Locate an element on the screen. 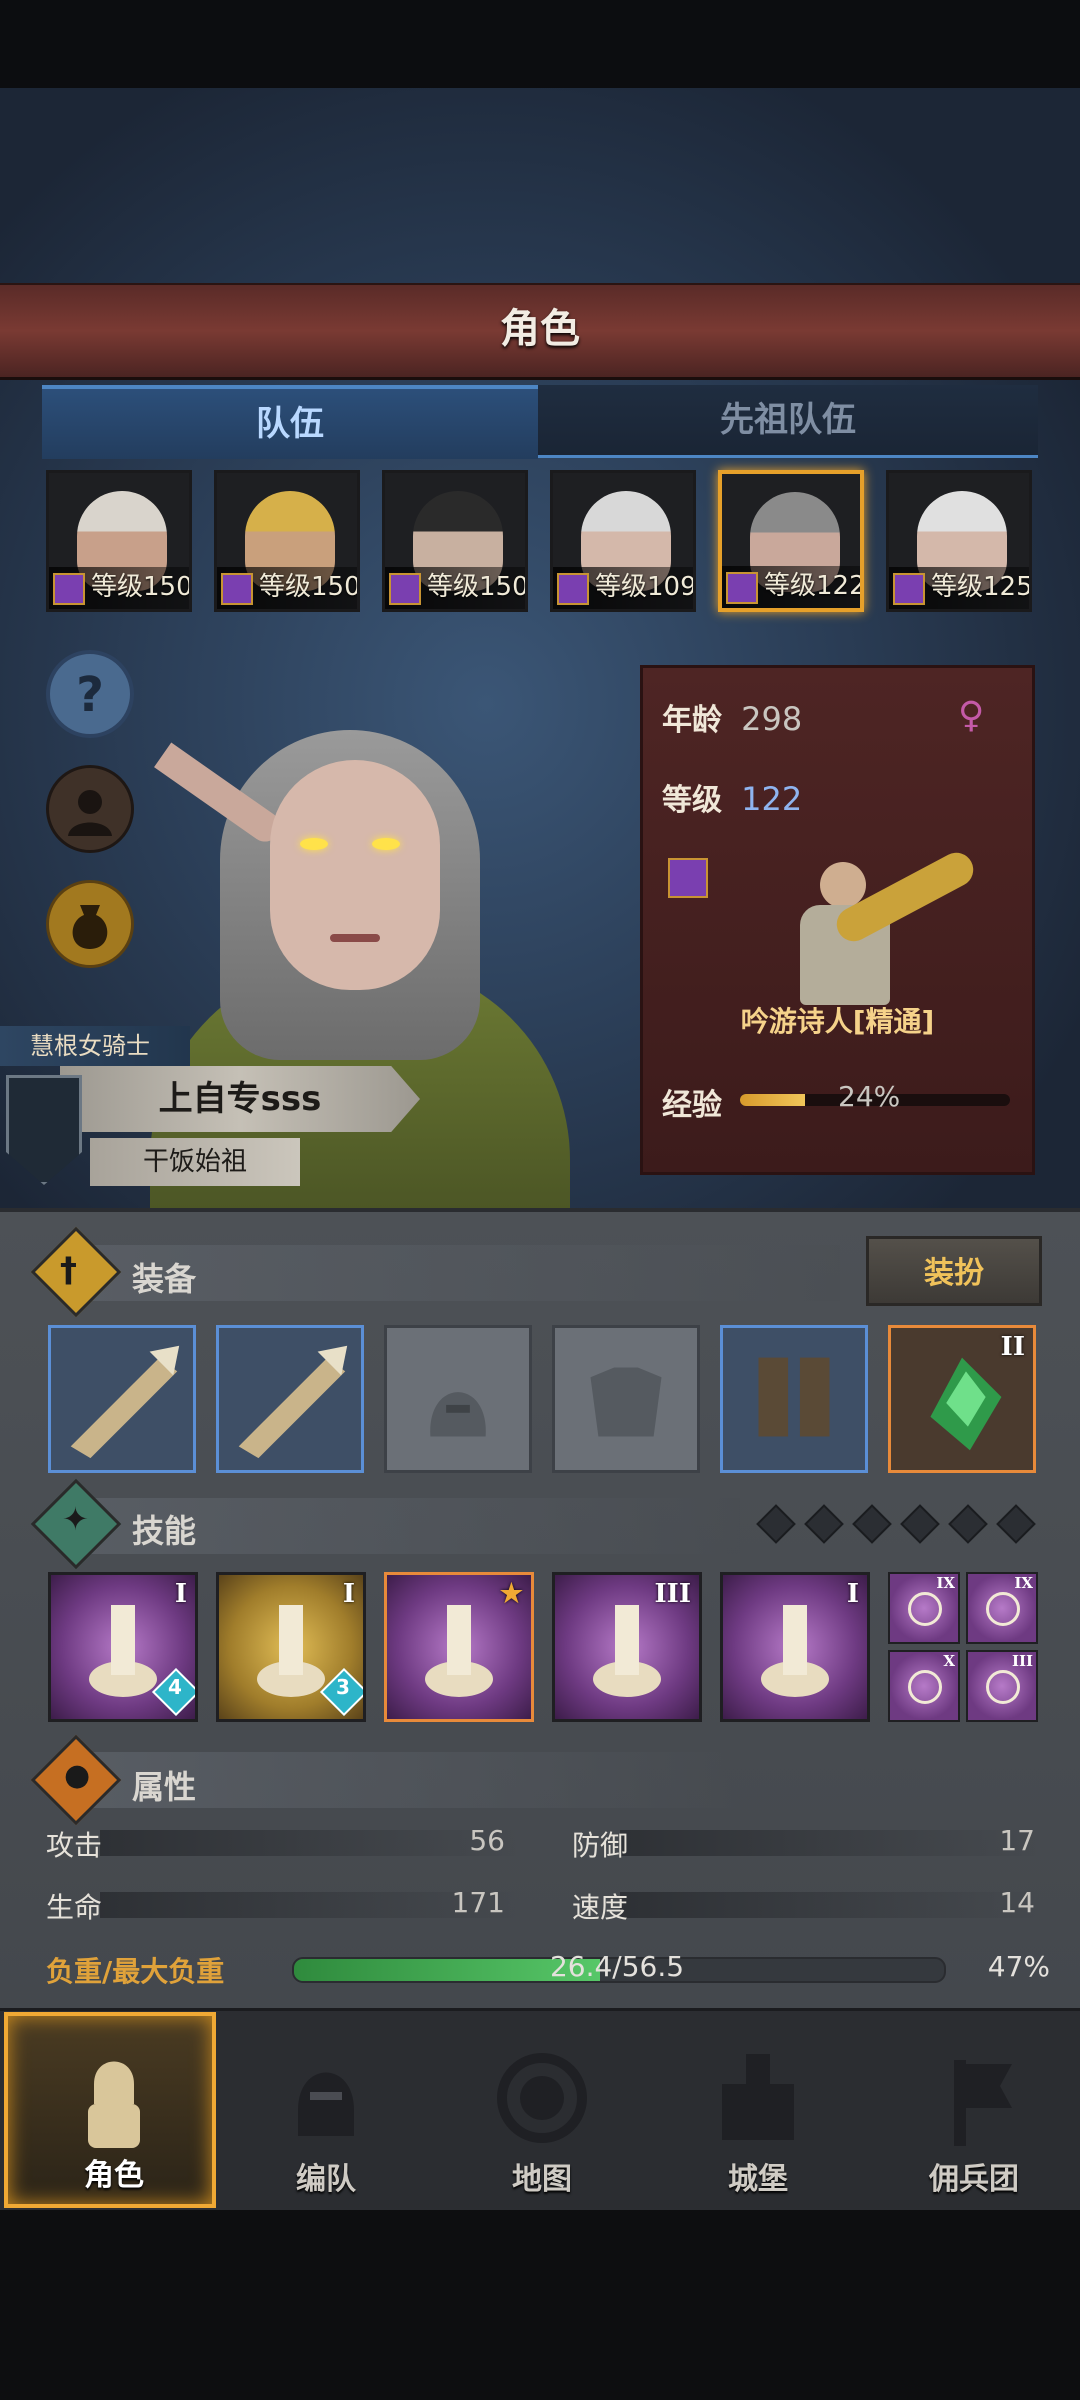 The height and width of the screenshot is (2400, 1080). hero-card: 等级109 is located at coordinates (623, 541).